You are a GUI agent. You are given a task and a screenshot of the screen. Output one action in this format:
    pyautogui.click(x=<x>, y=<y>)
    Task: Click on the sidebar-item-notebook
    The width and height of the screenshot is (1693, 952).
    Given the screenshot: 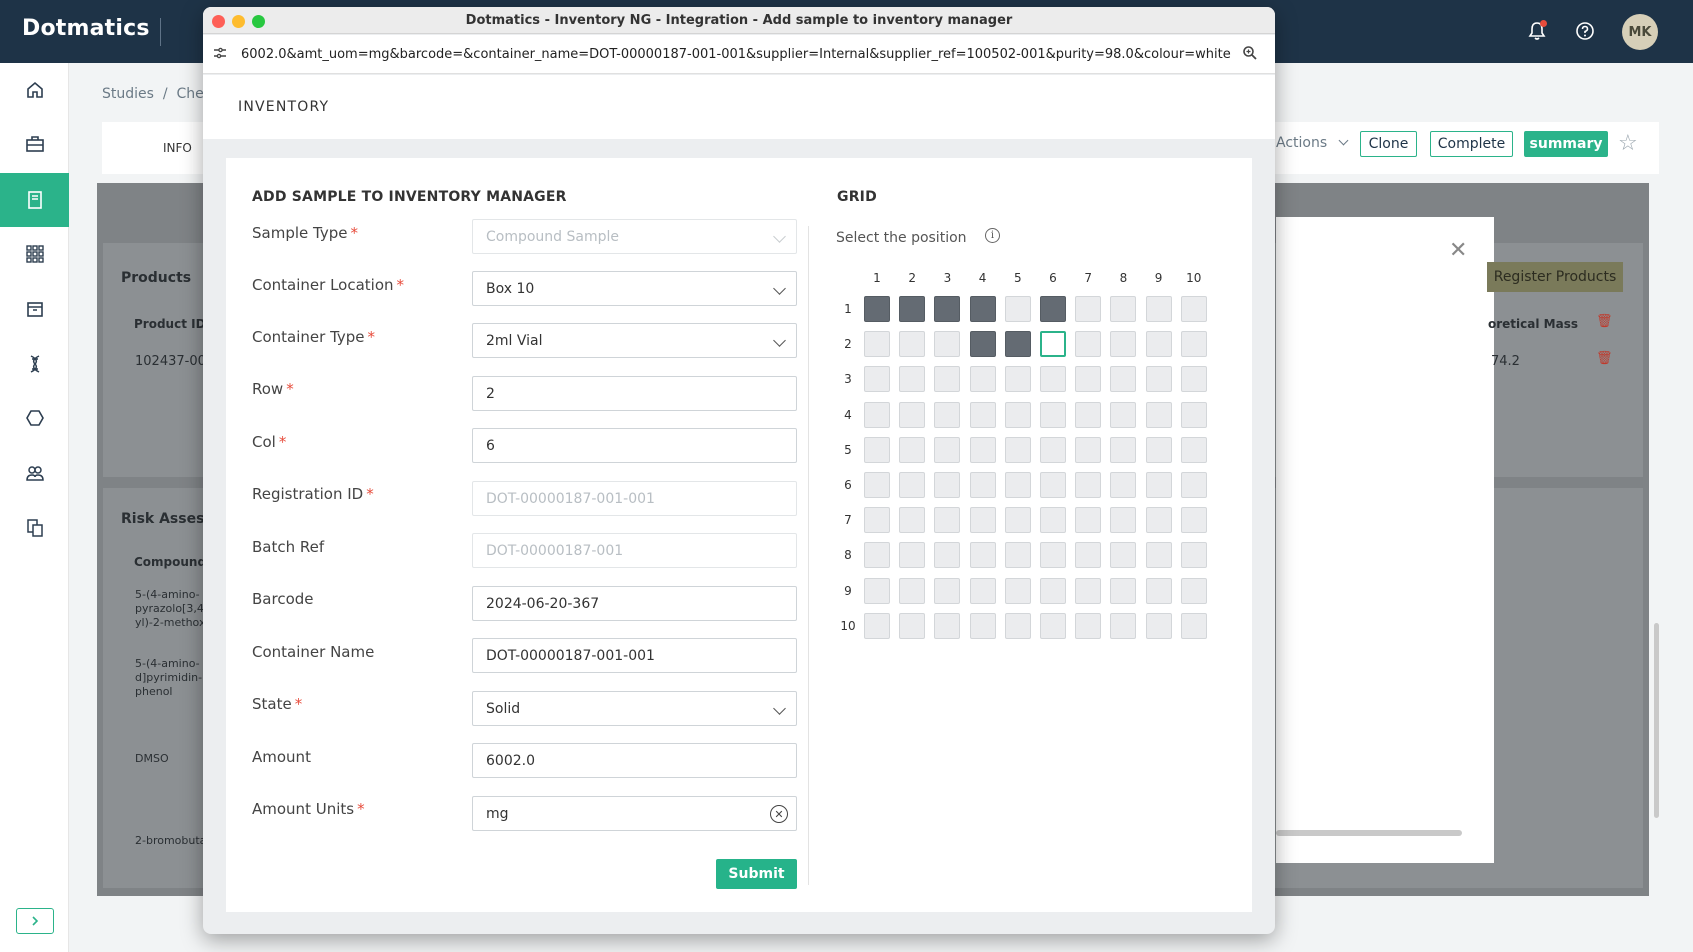 What is the action you would take?
    pyautogui.click(x=34, y=200)
    